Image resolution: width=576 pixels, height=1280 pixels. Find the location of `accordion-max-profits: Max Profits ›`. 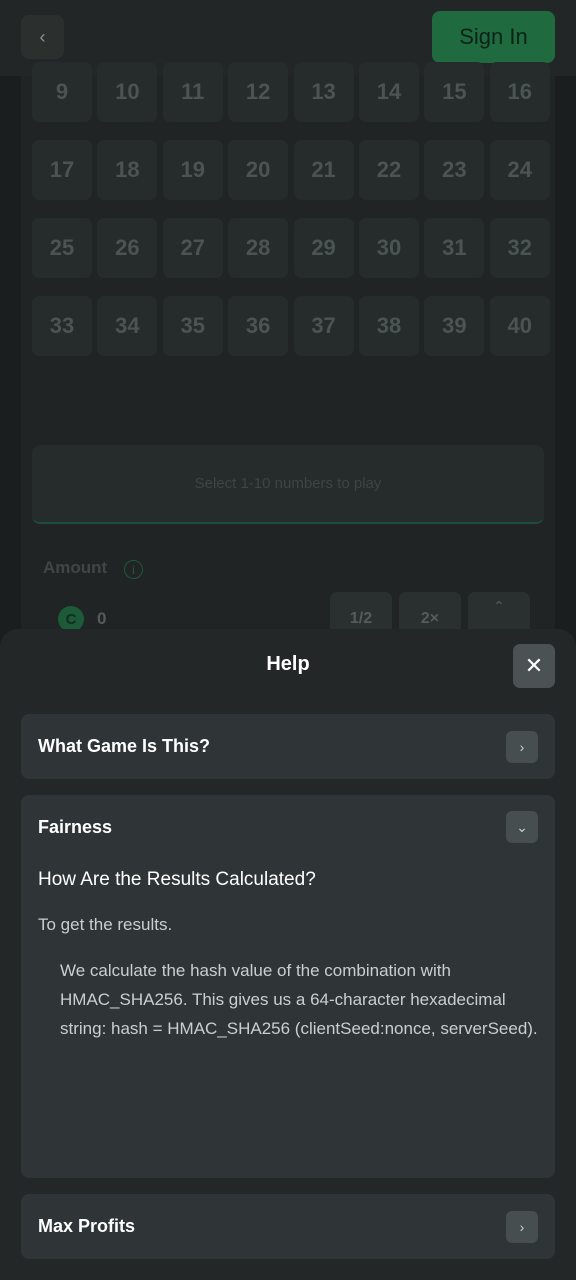

accordion-max-profits: Max Profits › is located at coordinates (288, 1226).